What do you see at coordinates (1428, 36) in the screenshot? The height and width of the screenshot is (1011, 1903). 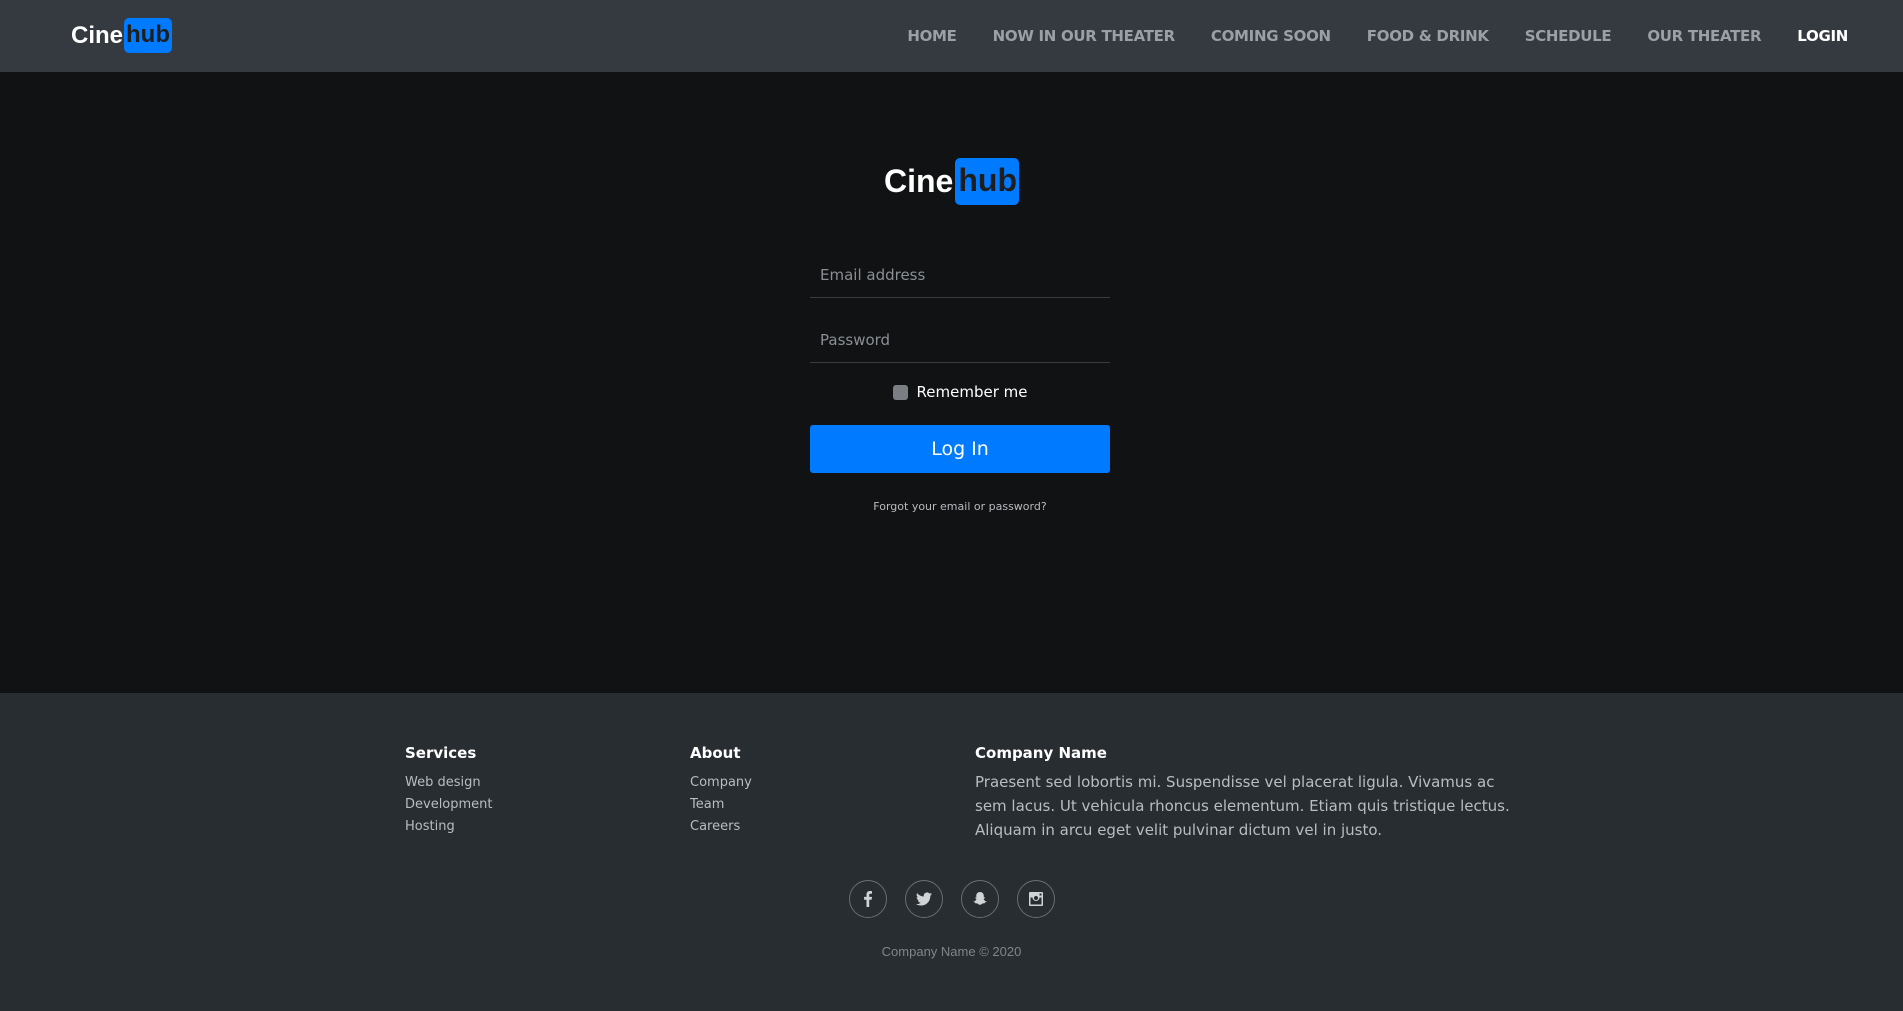 I see `nav-link-food-drink: FOOD & DRINK` at bounding box center [1428, 36].